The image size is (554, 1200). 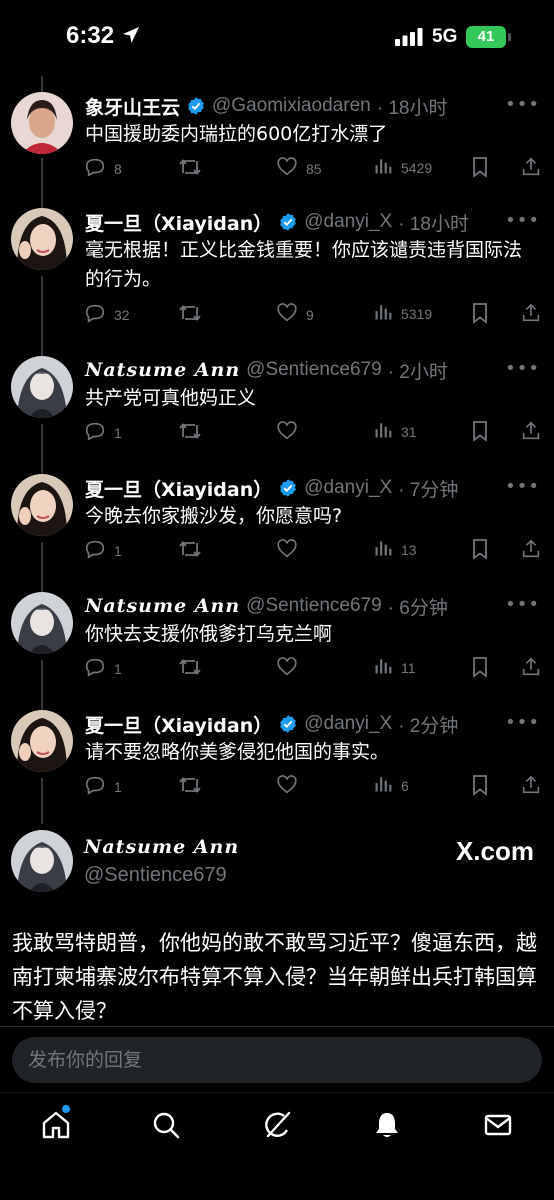 I want to click on views-button: 6, so click(x=391, y=785).